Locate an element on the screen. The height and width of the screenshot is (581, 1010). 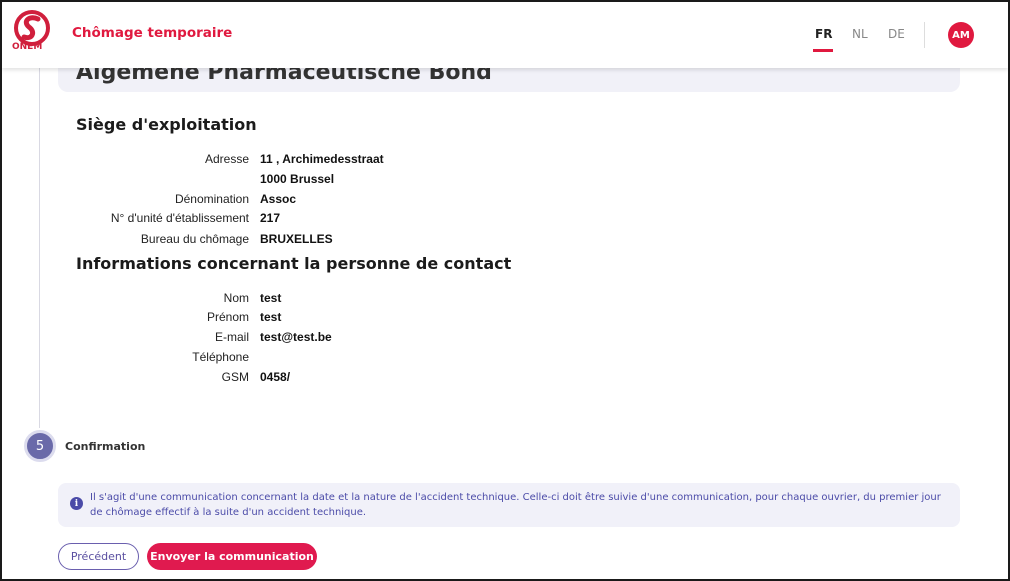
detail-value: 11 , Archimedesstraat is located at coordinates (322, 159).